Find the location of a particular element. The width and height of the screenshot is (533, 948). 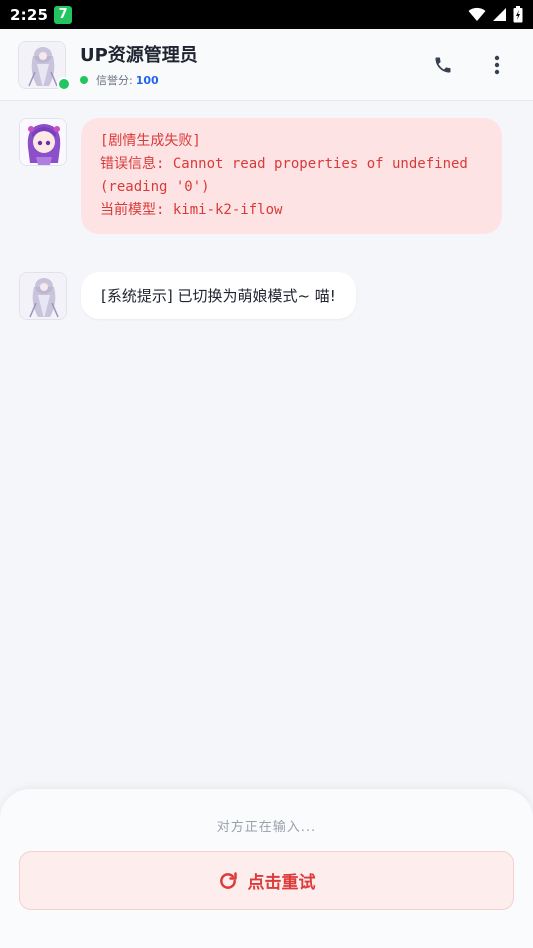

credit-row: 信誉分: 100 is located at coordinates (139, 80).